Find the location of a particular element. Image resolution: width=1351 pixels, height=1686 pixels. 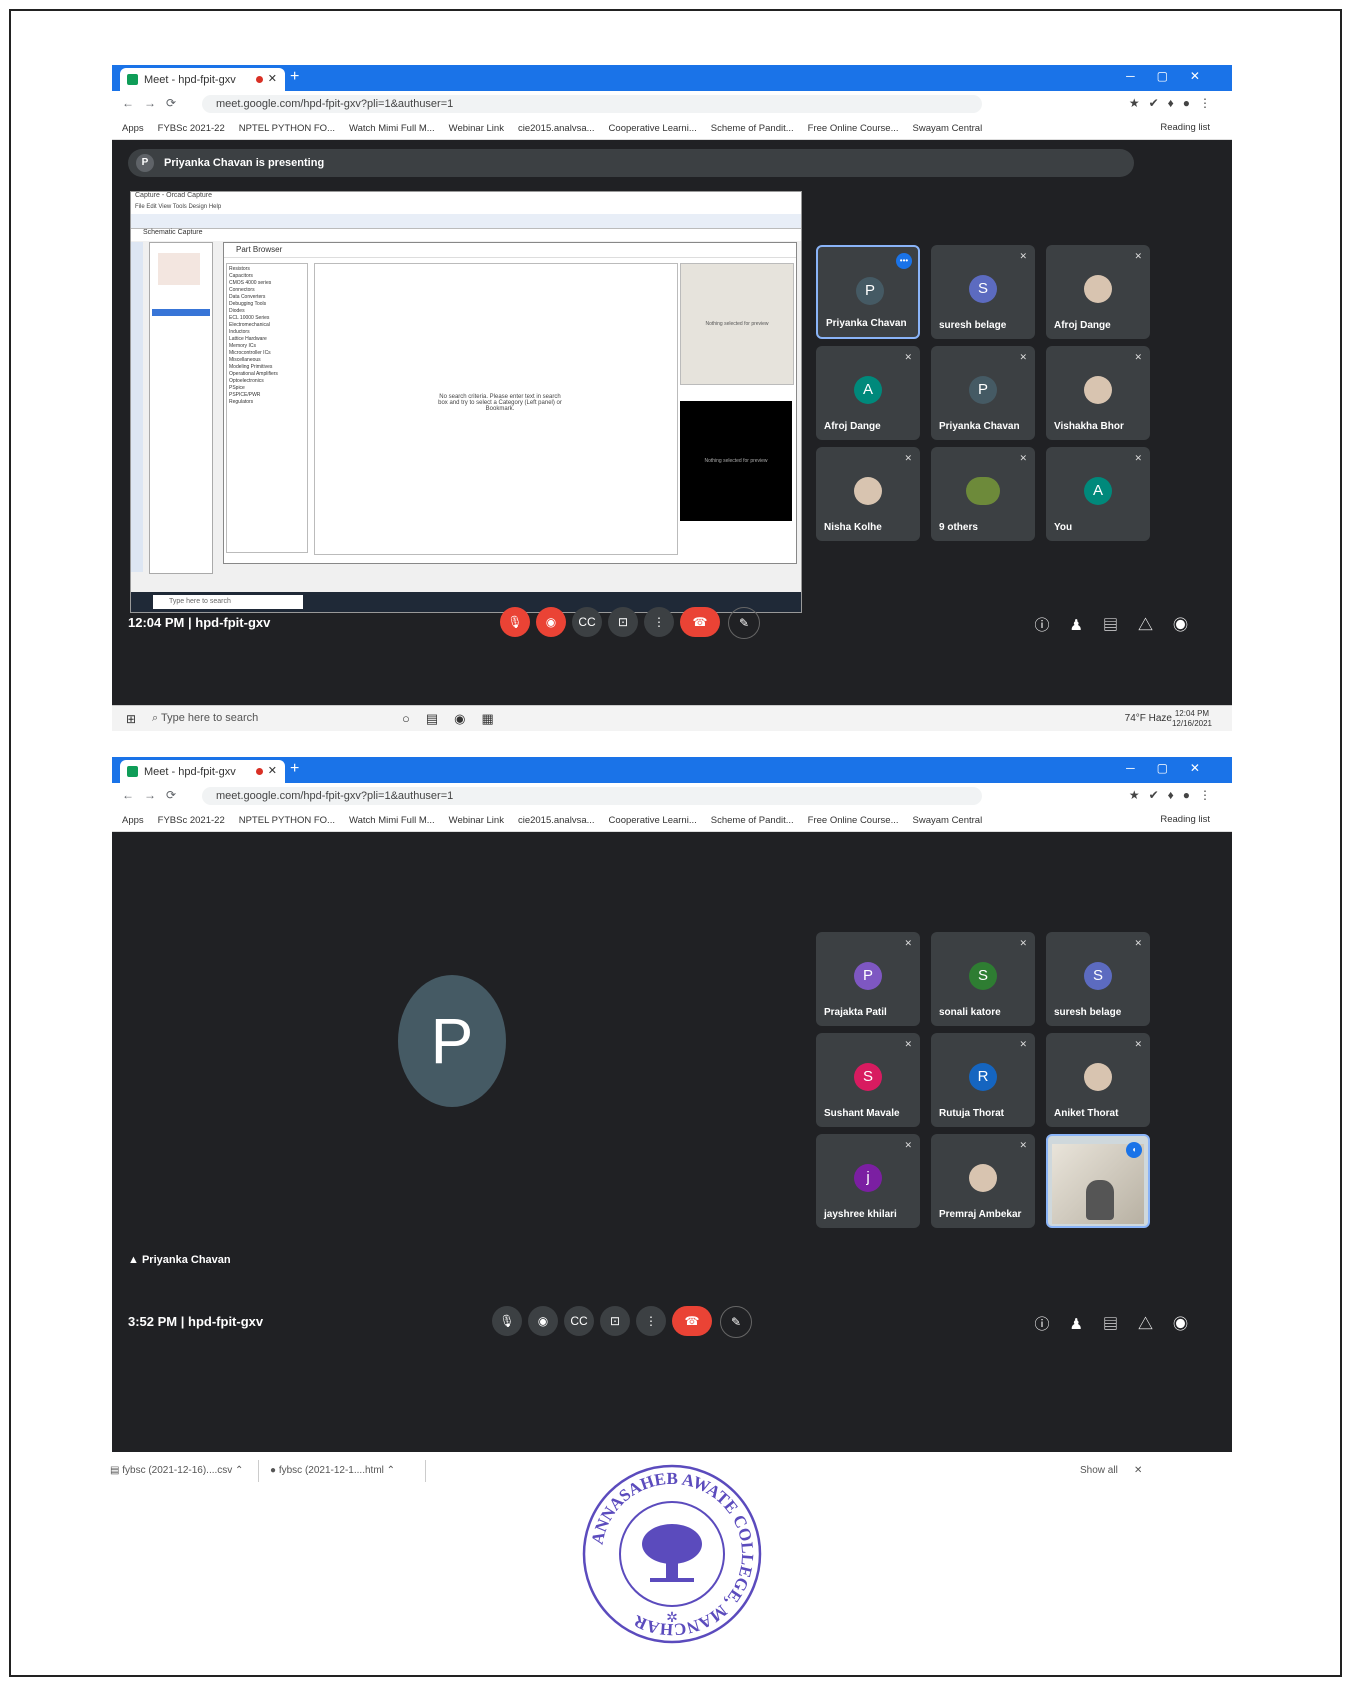

mic-icon: 🎙 is located at coordinates (507, 1321).